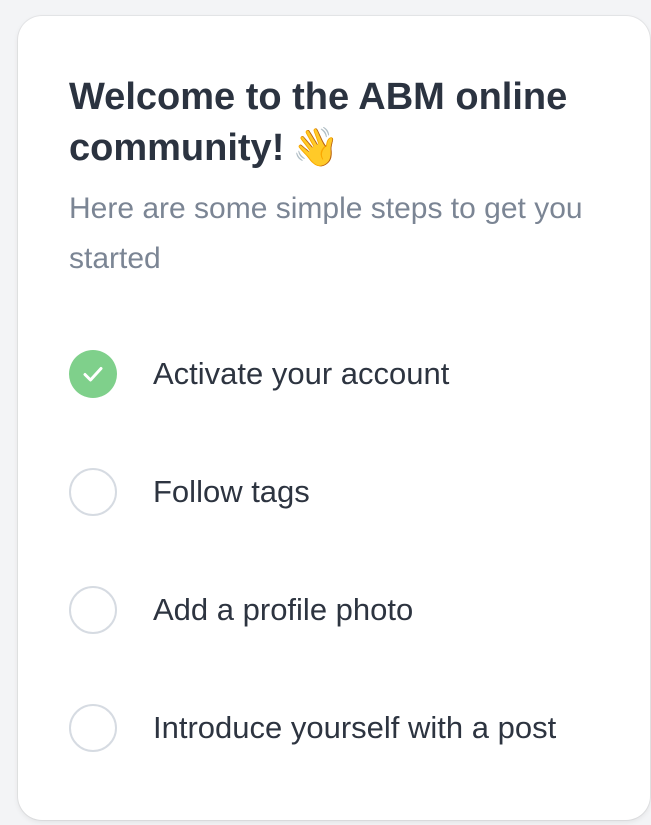 The width and height of the screenshot is (651, 825). I want to click on step-activate-account: Activate your account, so click(349, 374).